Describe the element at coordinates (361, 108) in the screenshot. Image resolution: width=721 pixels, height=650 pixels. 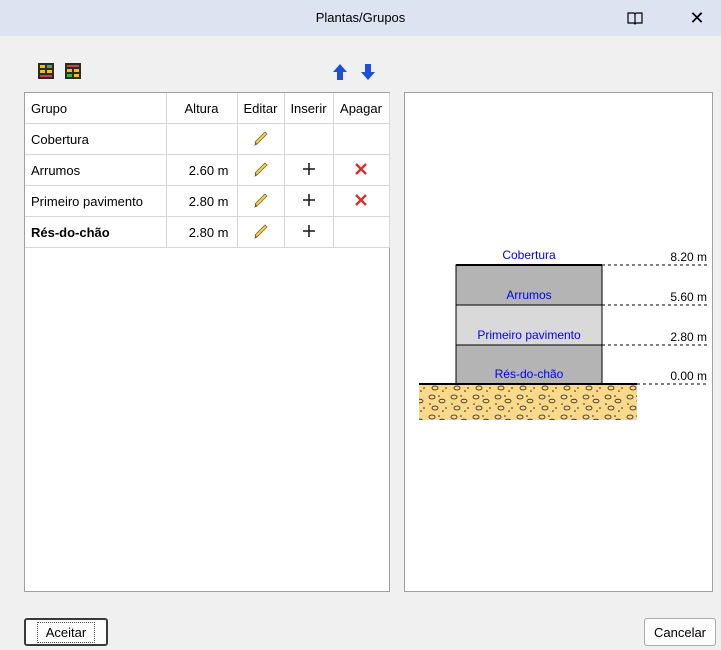
I see `column-header-apagar: Apagar` at that location.